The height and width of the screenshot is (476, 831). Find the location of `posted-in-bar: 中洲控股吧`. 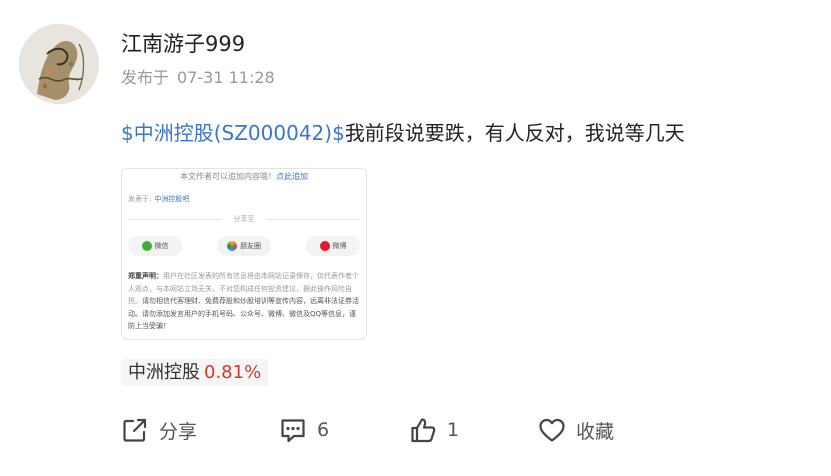

posted-in-bar: 中洲控股吧 is located at coordinates (172, 199).